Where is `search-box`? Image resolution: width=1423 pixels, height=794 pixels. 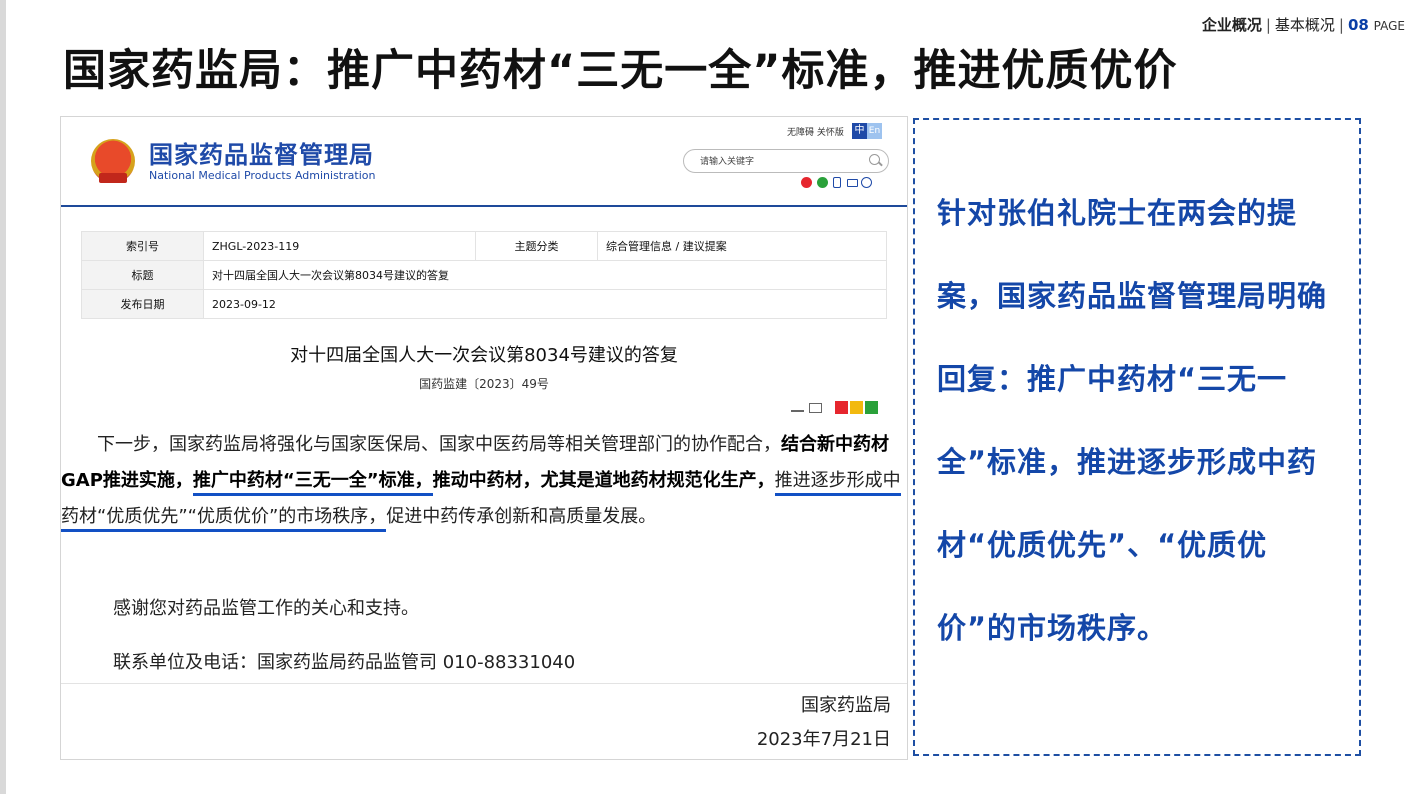
search-box is located at coordinates (786, 161).